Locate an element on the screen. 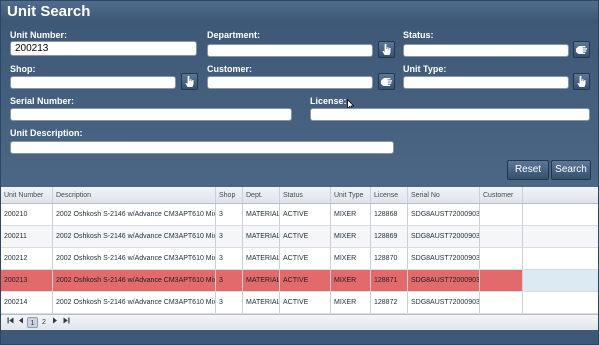  column-header: Status is located at coordinates (305, 195).